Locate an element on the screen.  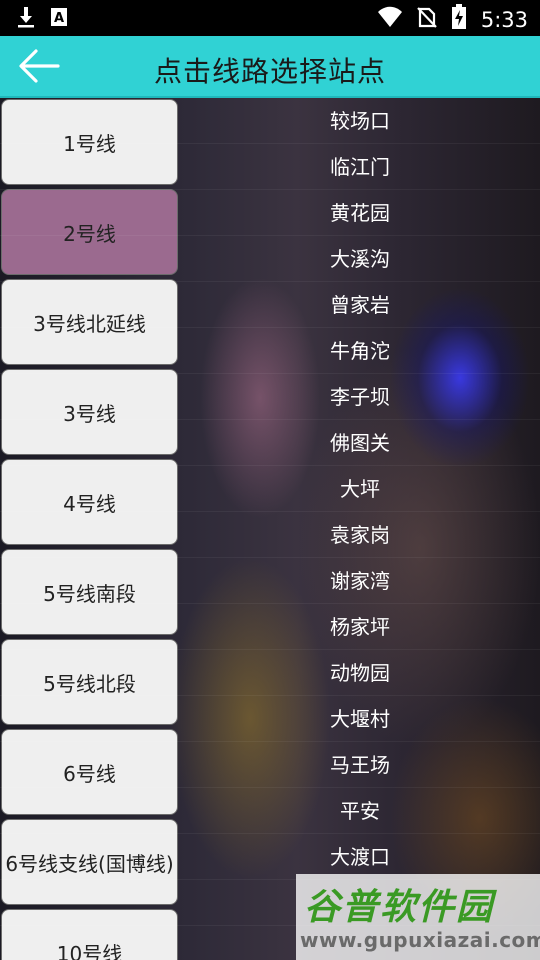
station-item: 李子坝 is located at coordinates (360, 397).